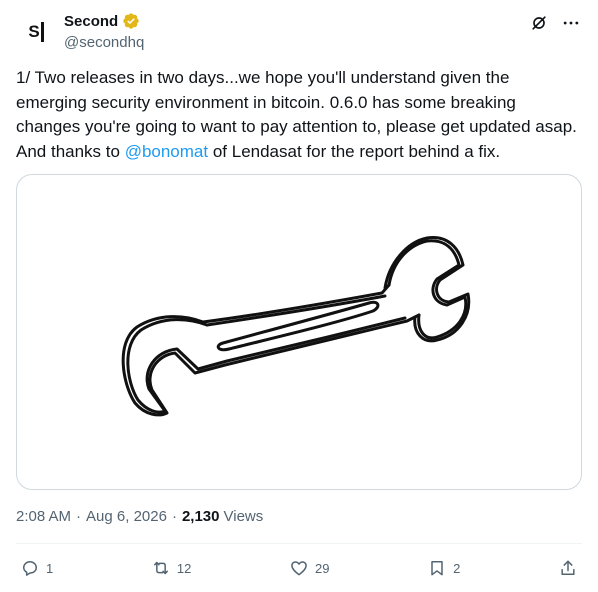 This screenshot has width=598, height=592. I want to click on action-bar: 1 12 29 2, so click(299, 568).